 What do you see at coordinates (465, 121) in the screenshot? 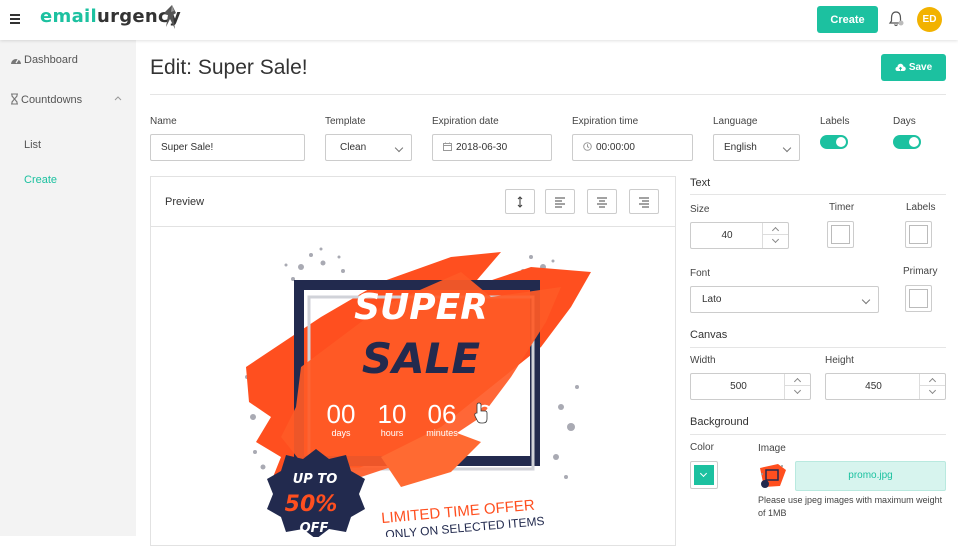
I see `expiration-date-label: Expiration date` at bounding box center [465, 121].